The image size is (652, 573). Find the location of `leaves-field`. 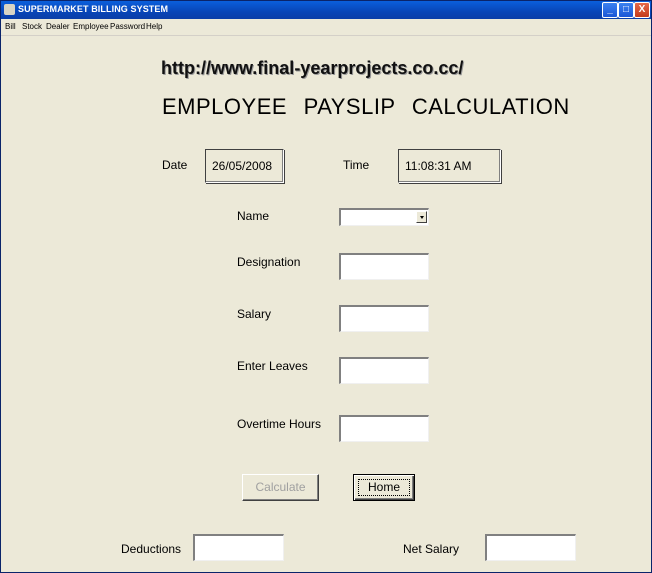

leaves-field is located at coordinates (384, 370).